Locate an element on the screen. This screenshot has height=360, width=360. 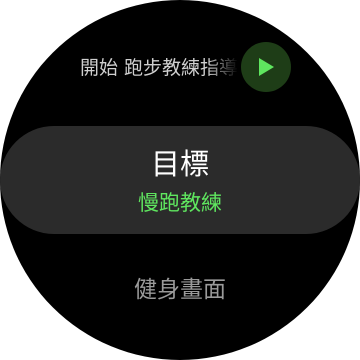
play-icon is located at coordinates (266, 67).